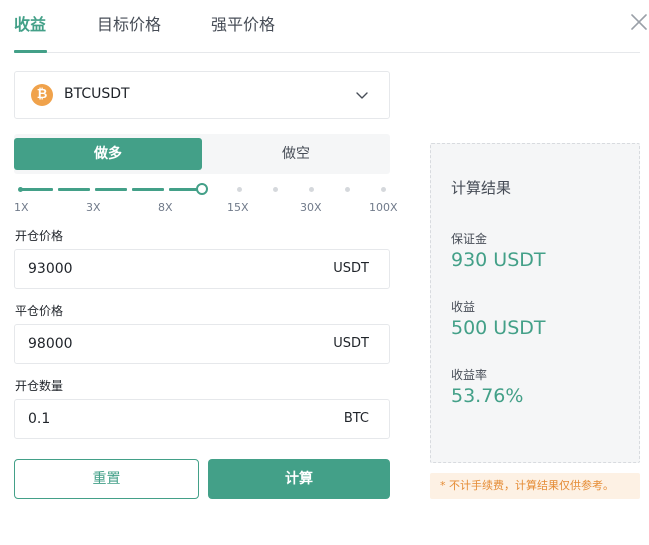 The image size is (649, 545). What do you see at coordinates (39, 386) in the screenshot?
I see `quantity-label: 开仓数量` at bounding box center [39, 386].